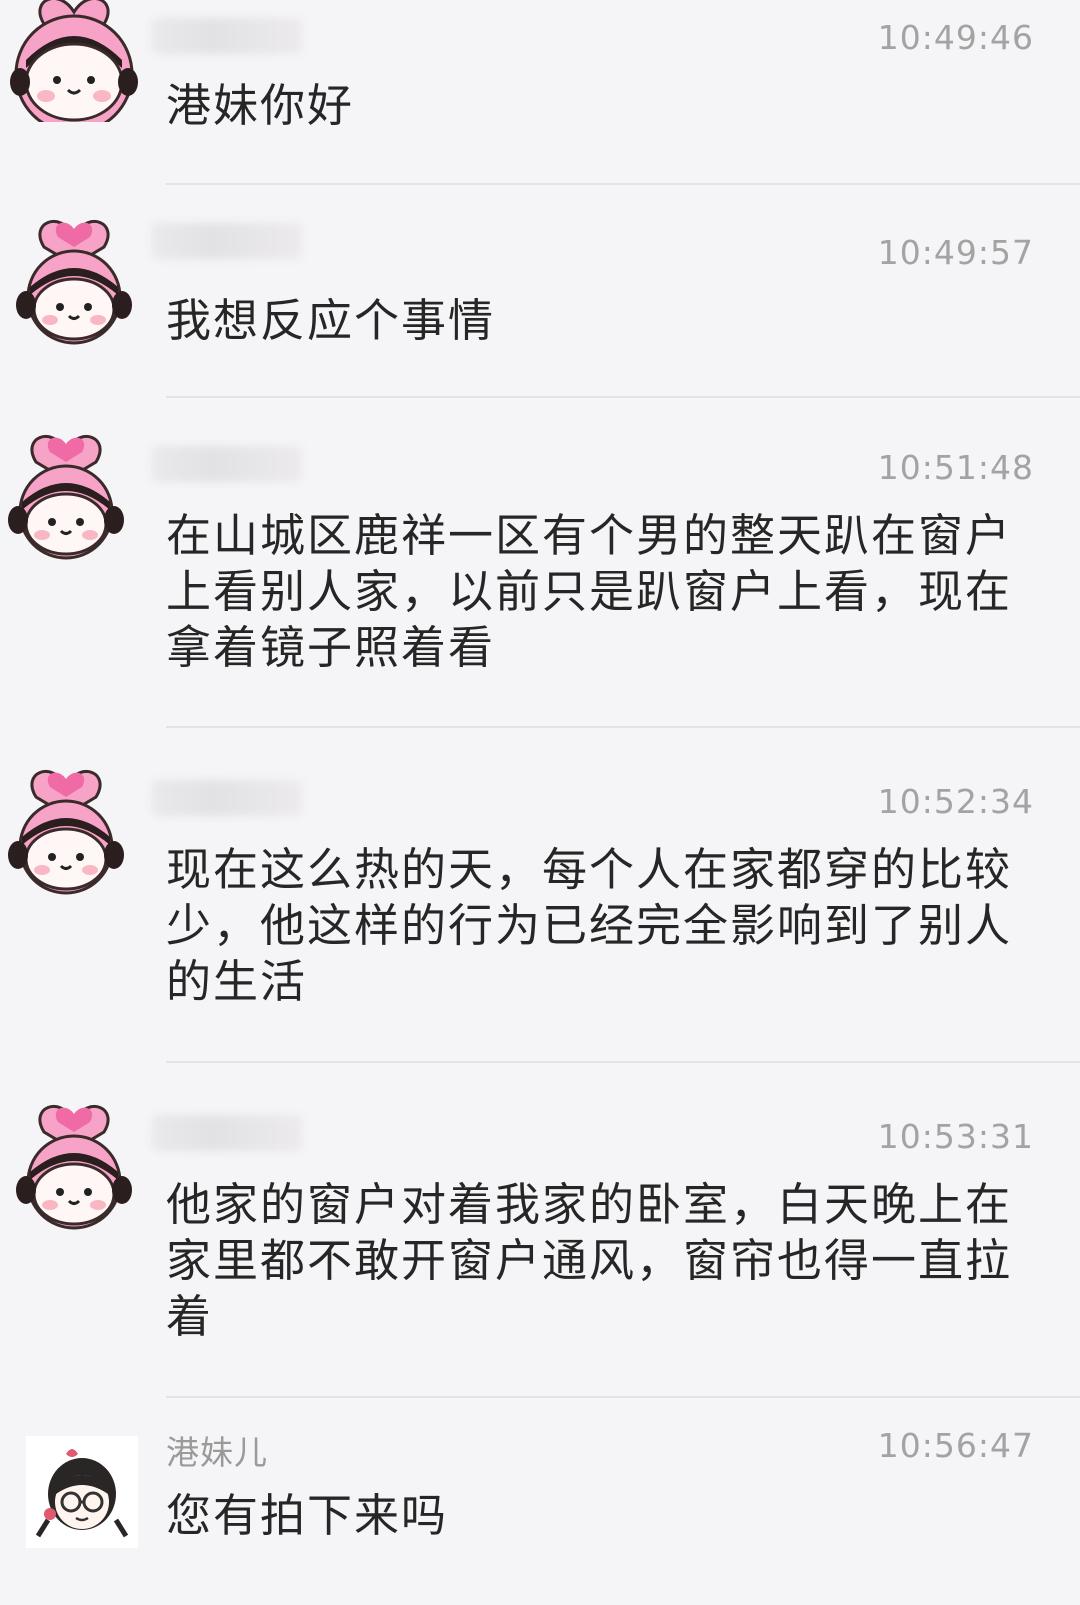  What do you see at coordinates (955, 1445) in the screenshot?
I see `message-time: 10:56:47` at bounding box center [955, 1445].